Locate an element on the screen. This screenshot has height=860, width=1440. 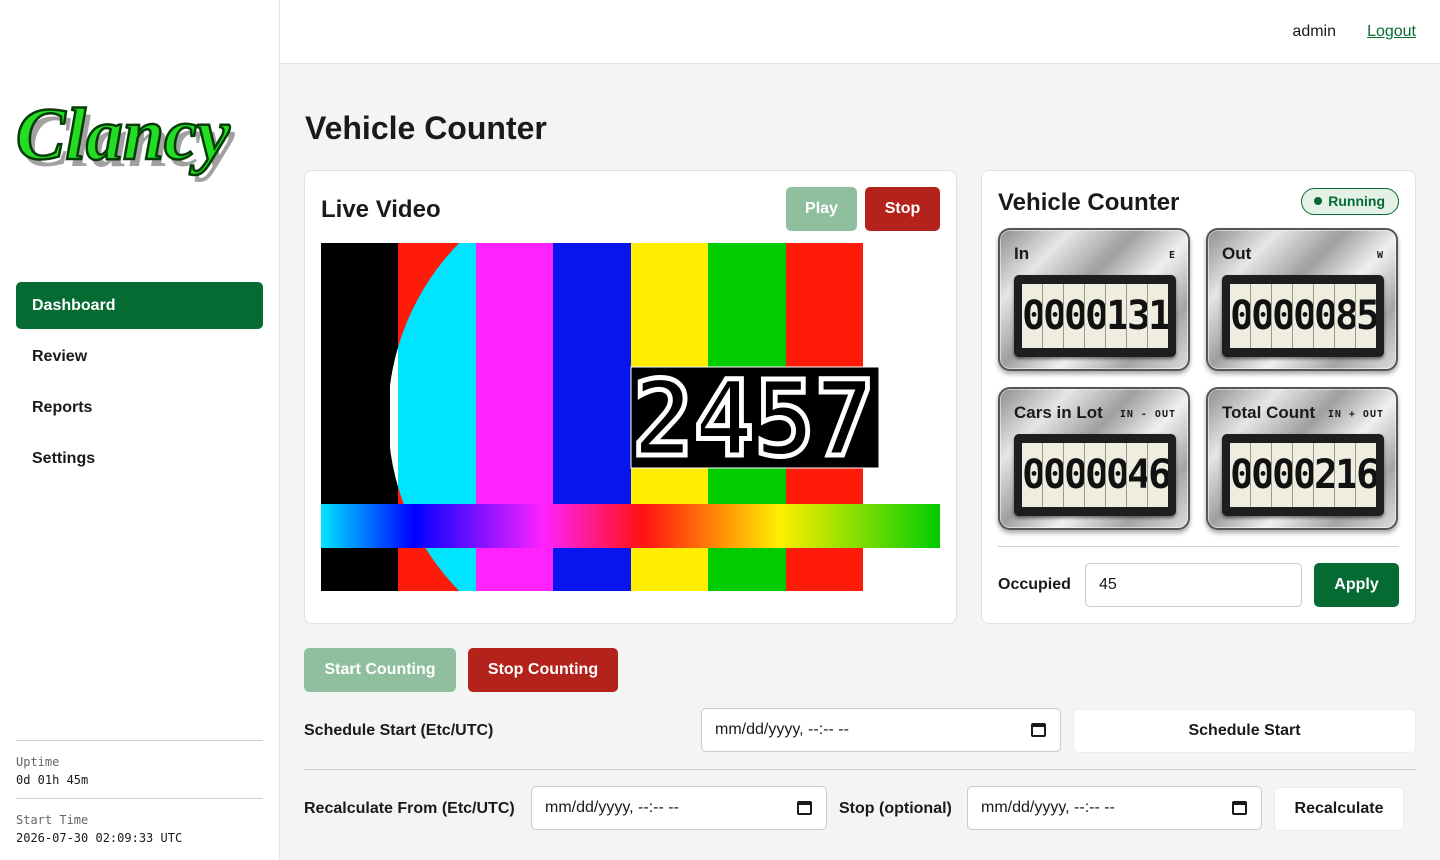
odometer-digit: 5 is located at coordinates (1366, 316).